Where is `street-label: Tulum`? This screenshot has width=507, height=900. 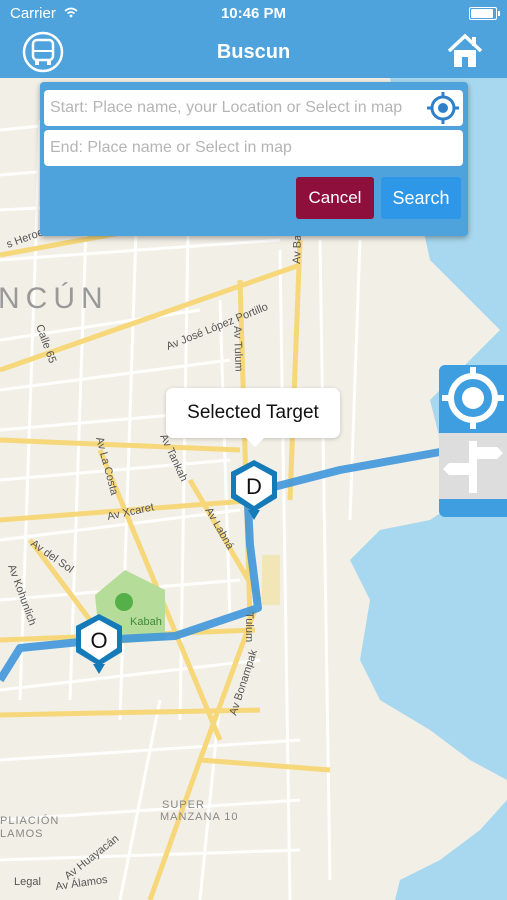
street-label: Tulum is located at coordinates (249, 627).